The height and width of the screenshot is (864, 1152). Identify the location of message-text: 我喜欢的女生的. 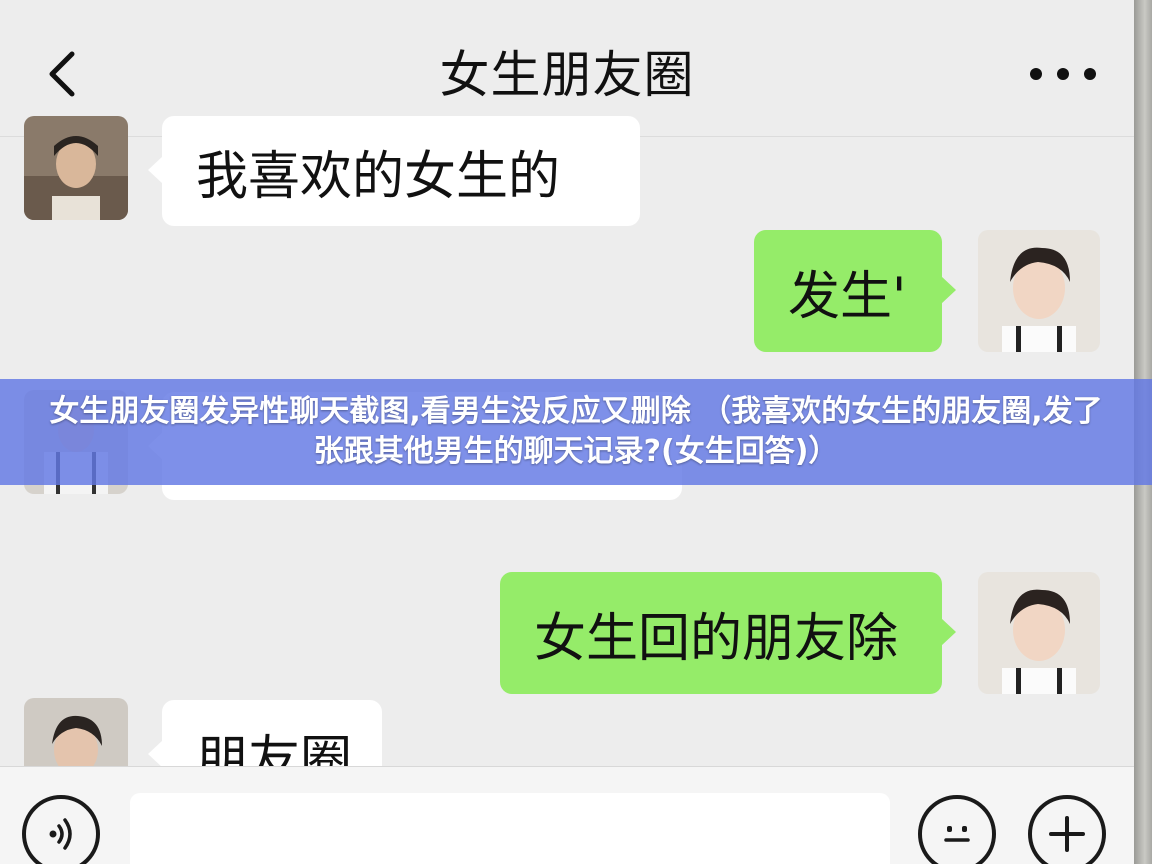
(378, 176).